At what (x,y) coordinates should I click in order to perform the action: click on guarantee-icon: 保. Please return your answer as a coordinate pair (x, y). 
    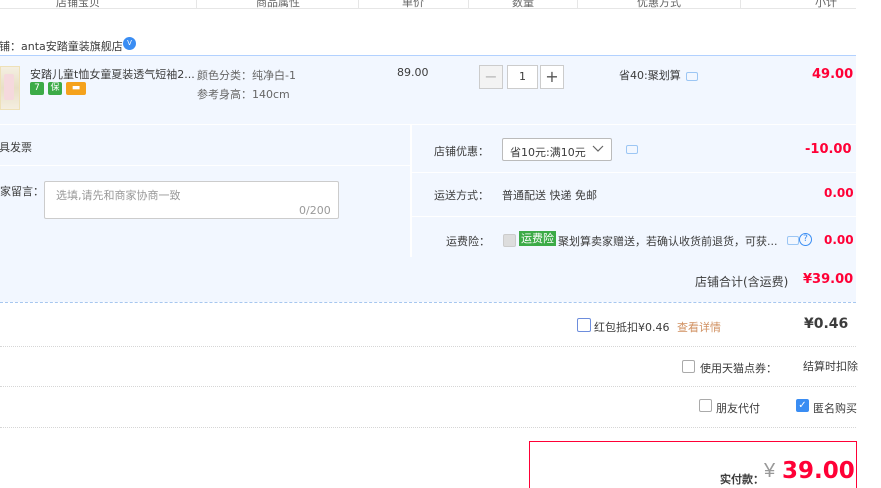
    Looking at the image, I should click on (55, 88).